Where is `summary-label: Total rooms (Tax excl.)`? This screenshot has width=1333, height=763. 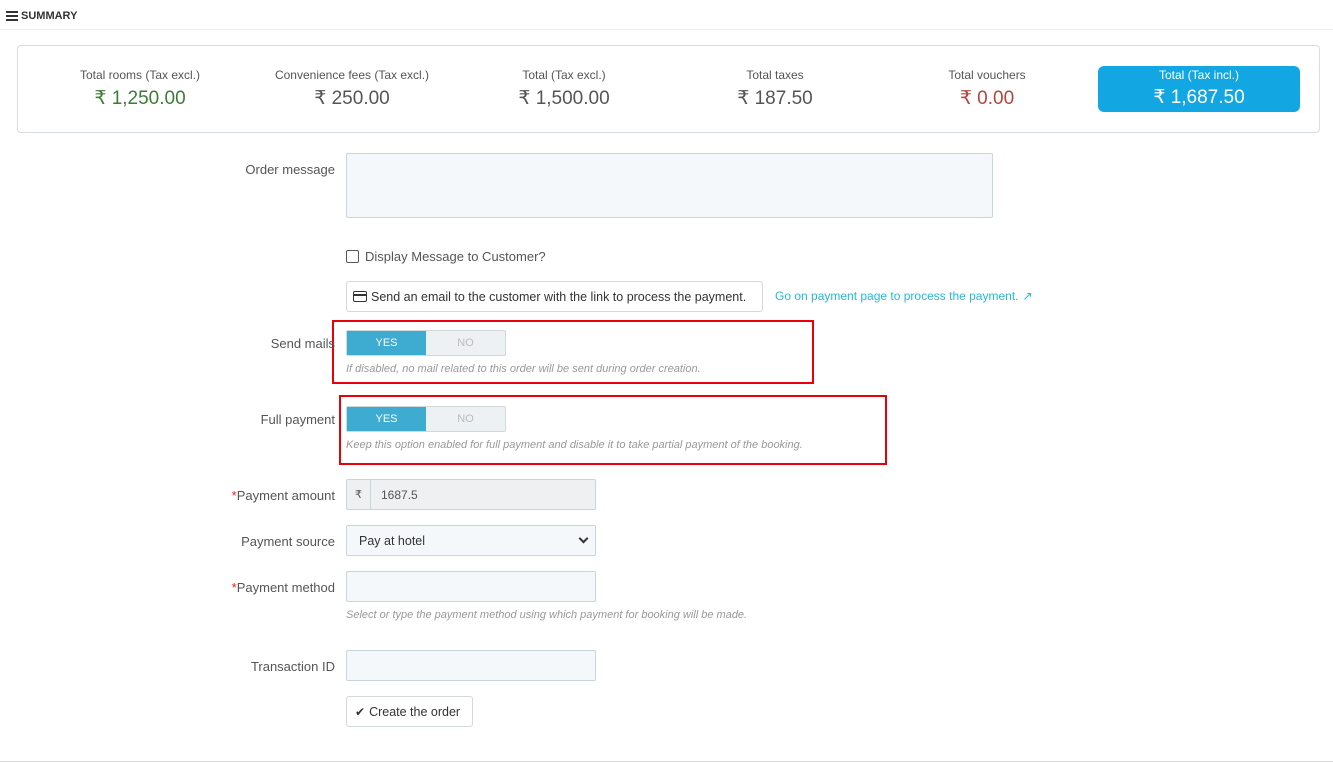 summary-label: Total rooms (Tax excl.) is located at coordinates (140, 75).